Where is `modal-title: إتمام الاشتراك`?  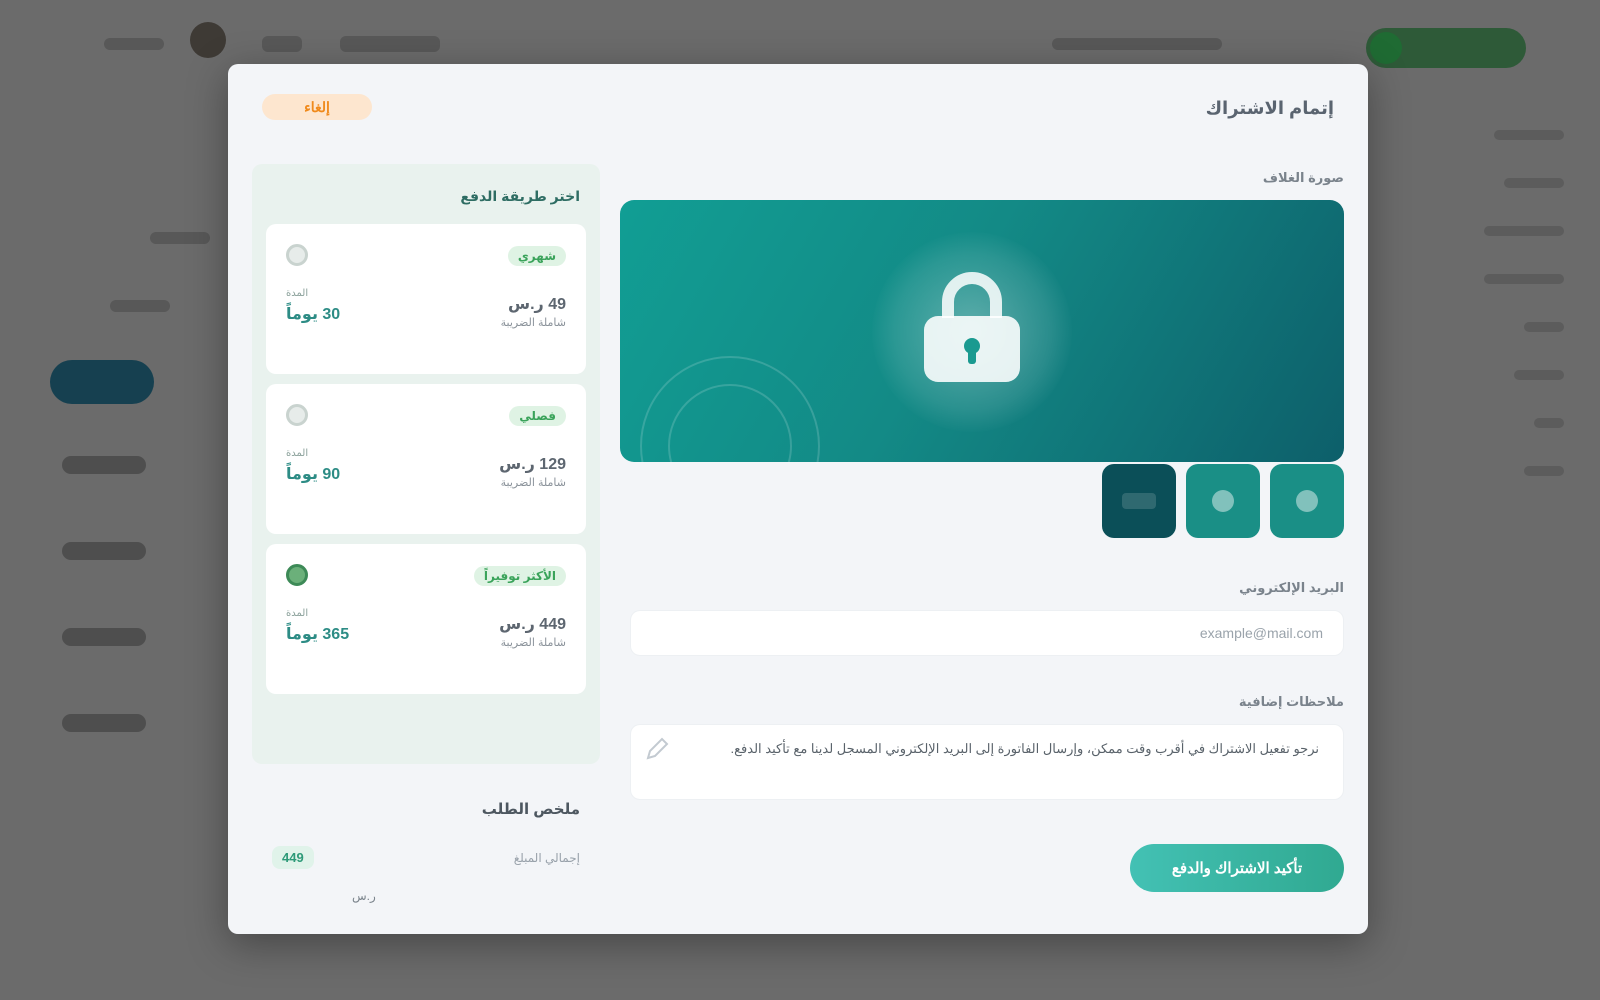
modal-title: إتمام الاشتراك is located at coordinates (1269, 108).